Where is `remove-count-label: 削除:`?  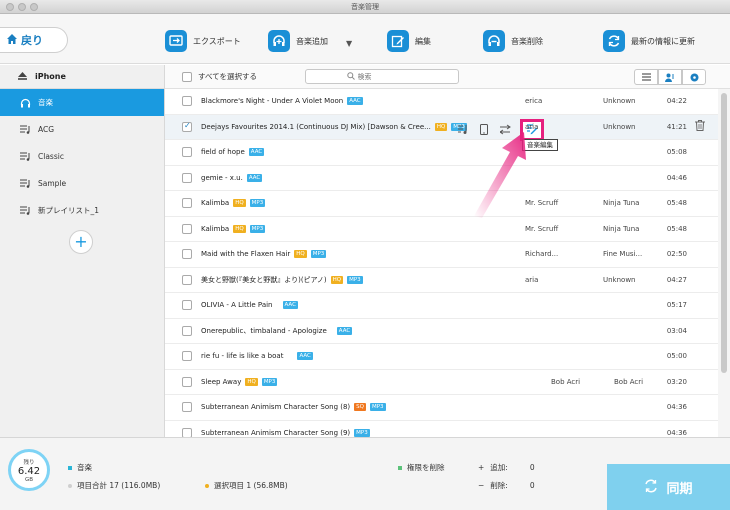 remove-count-label: 削除: is located at coordinates (499, 485).